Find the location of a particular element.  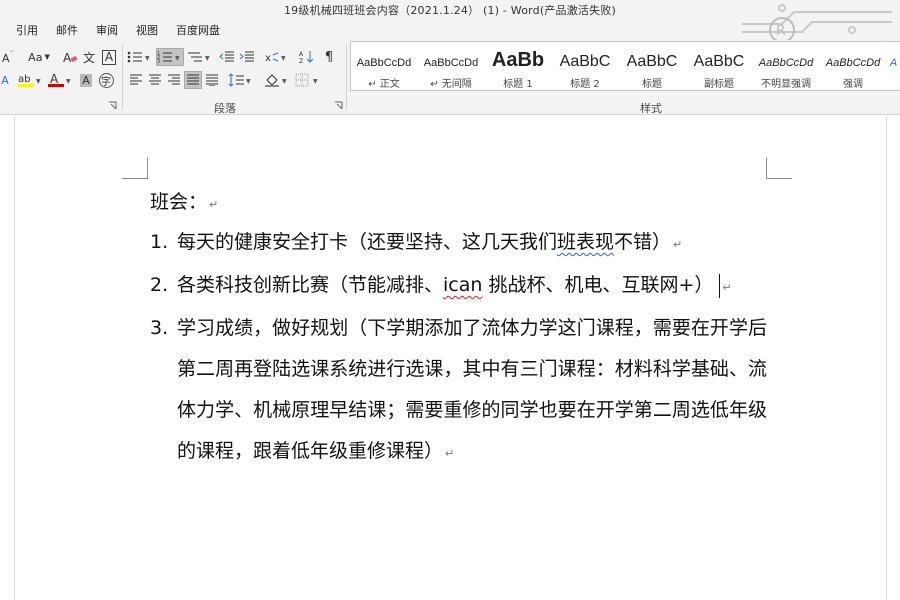

numbered-list-icon: 123 ▼ is located at coordinates (168, 57).